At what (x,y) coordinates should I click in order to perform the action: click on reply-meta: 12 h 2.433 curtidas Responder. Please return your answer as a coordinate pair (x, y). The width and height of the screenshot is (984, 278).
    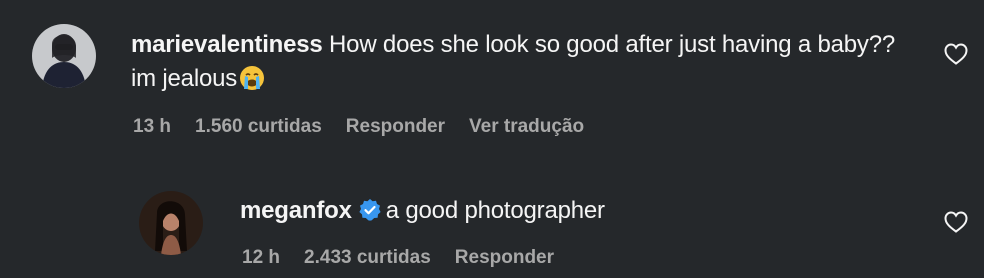
    Looking at the image, I should click on (410, 258).